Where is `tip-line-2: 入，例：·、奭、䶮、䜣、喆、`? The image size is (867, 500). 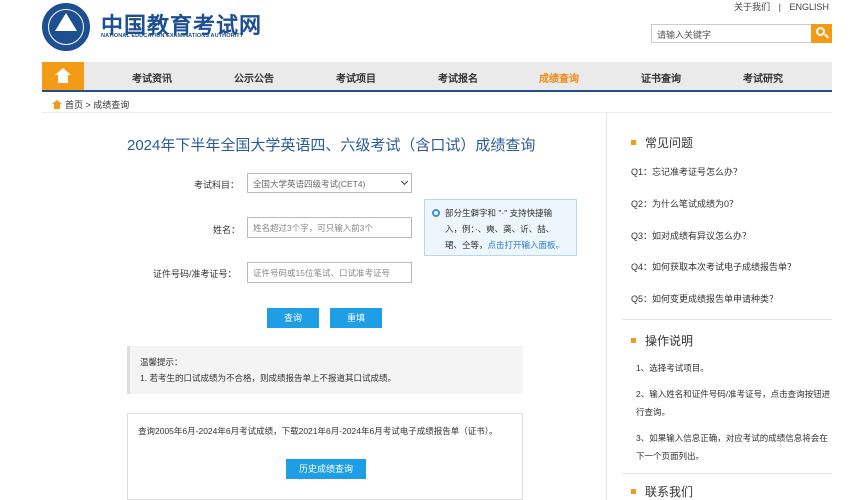 tip-line-2: 入，例：·、奭、䶮、䜣、喆、 is located at coordinates (500, 229).